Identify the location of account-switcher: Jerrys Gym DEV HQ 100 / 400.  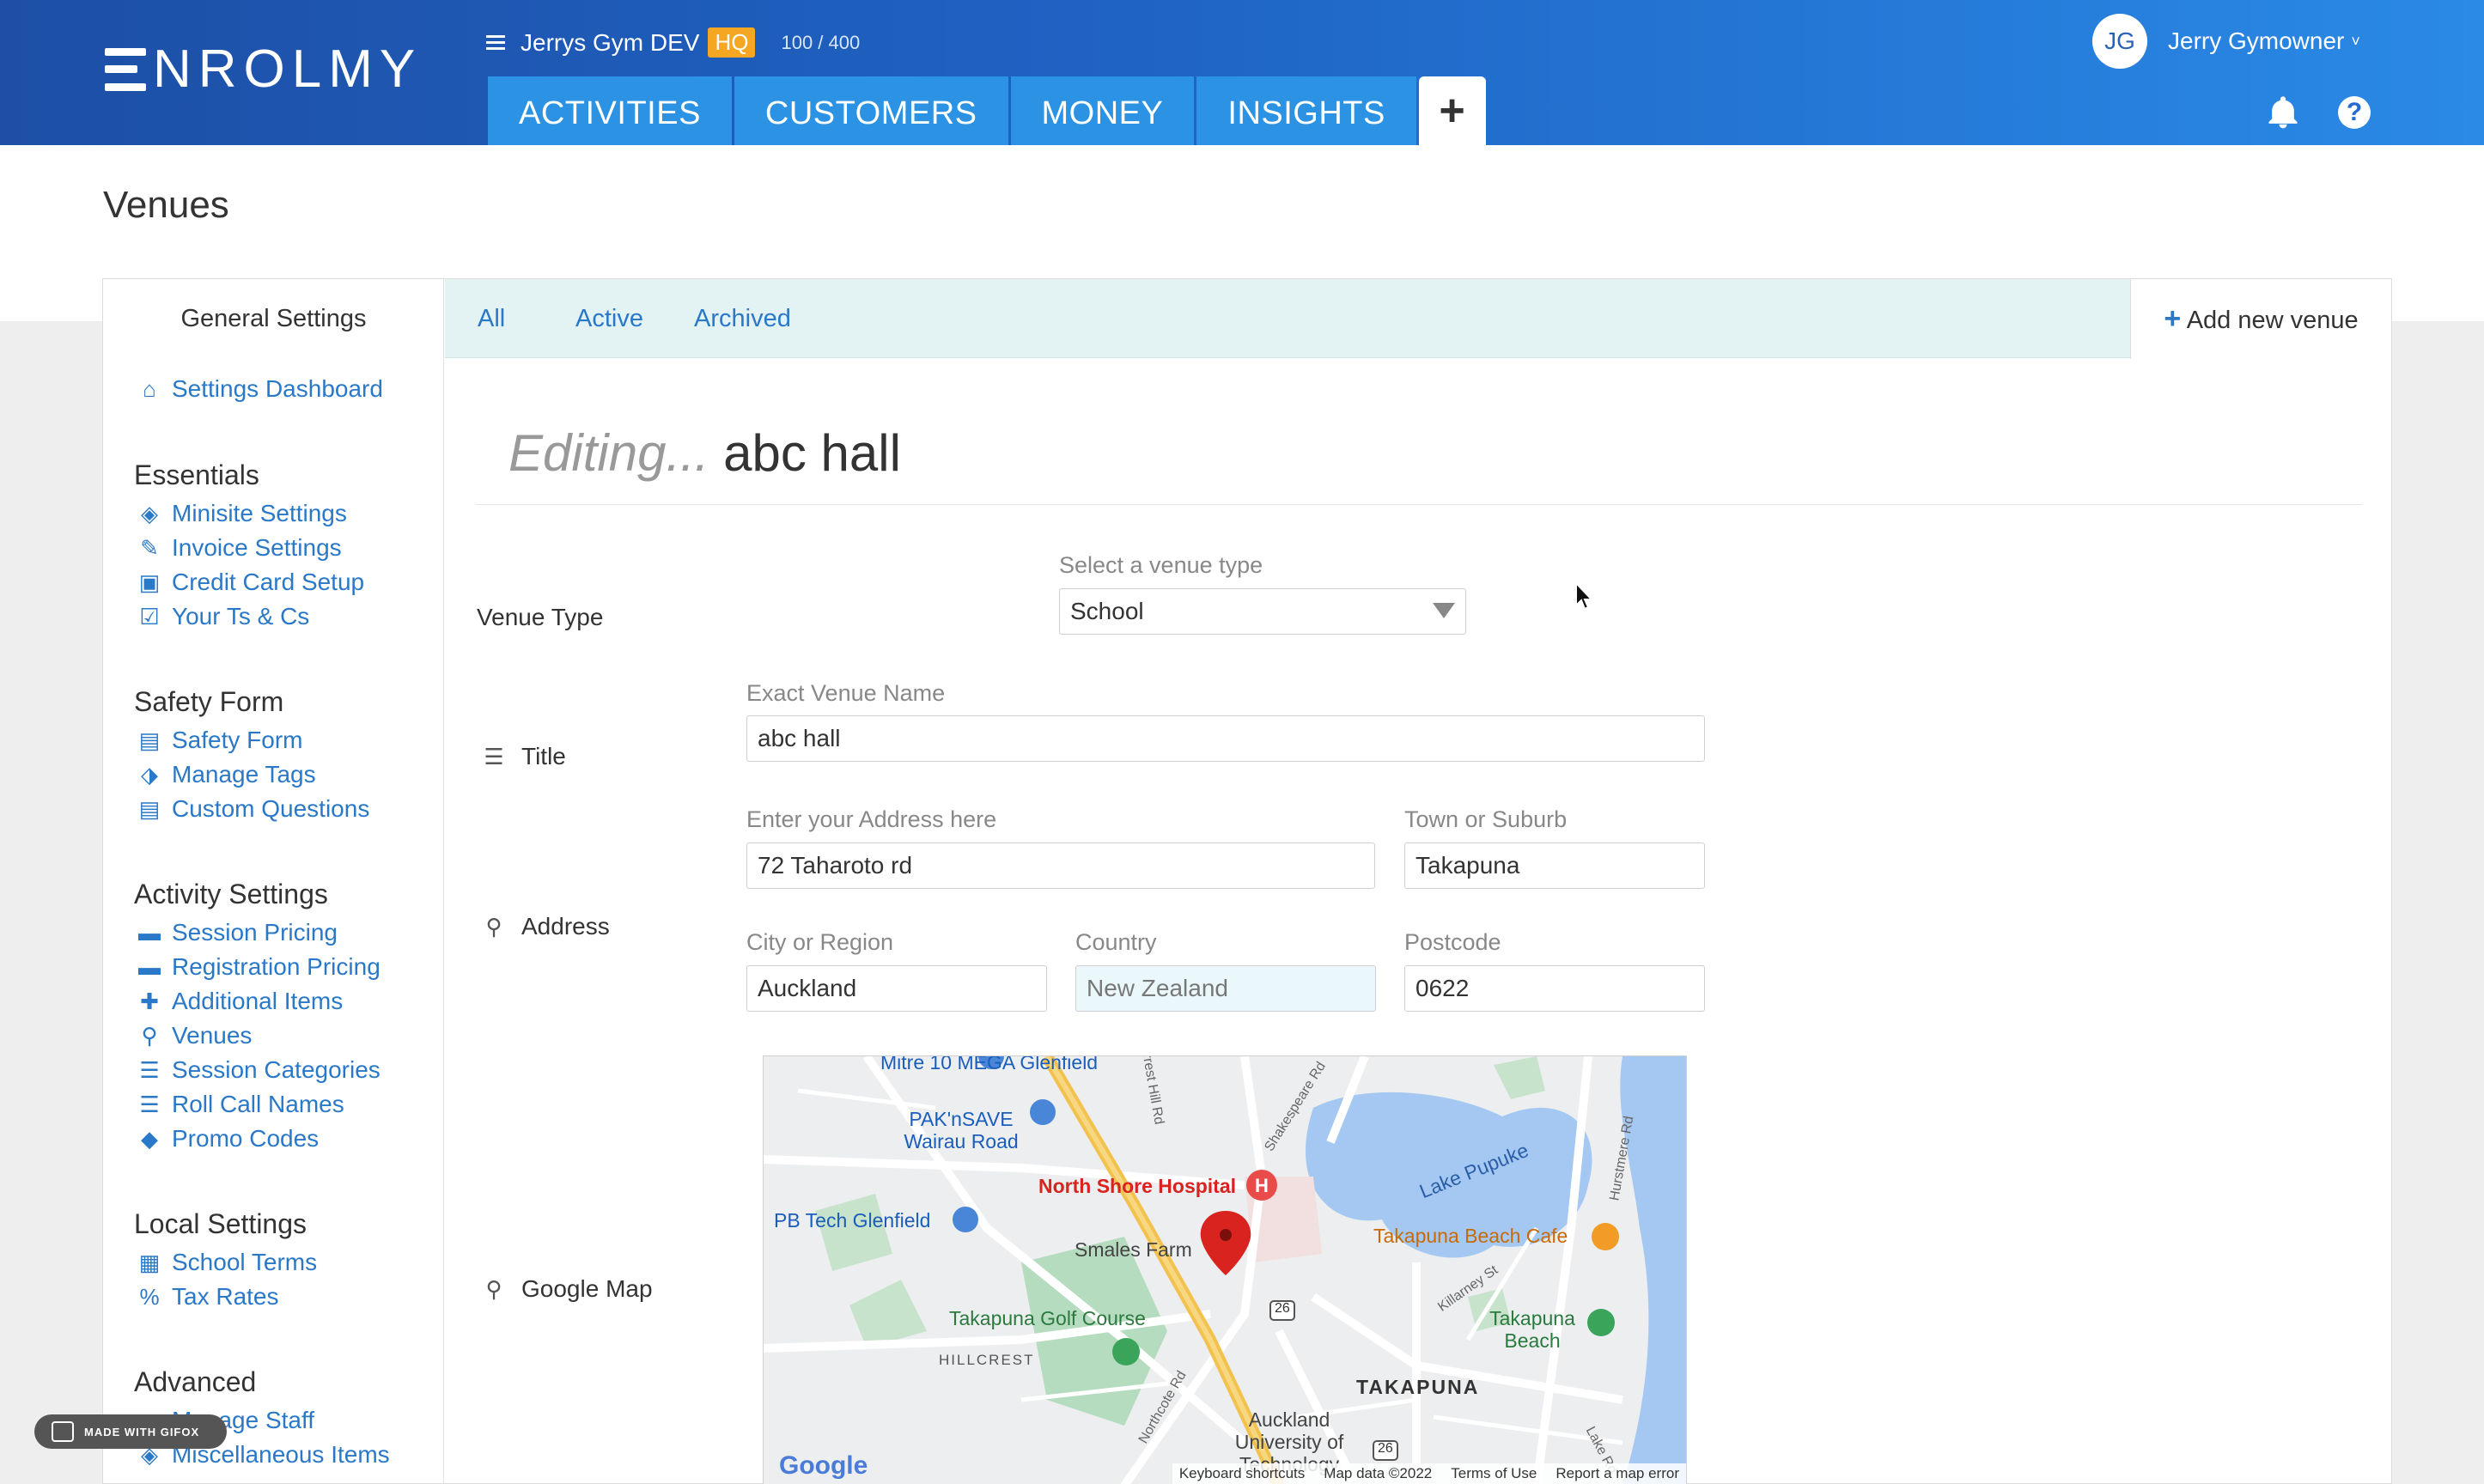
(673, 42).